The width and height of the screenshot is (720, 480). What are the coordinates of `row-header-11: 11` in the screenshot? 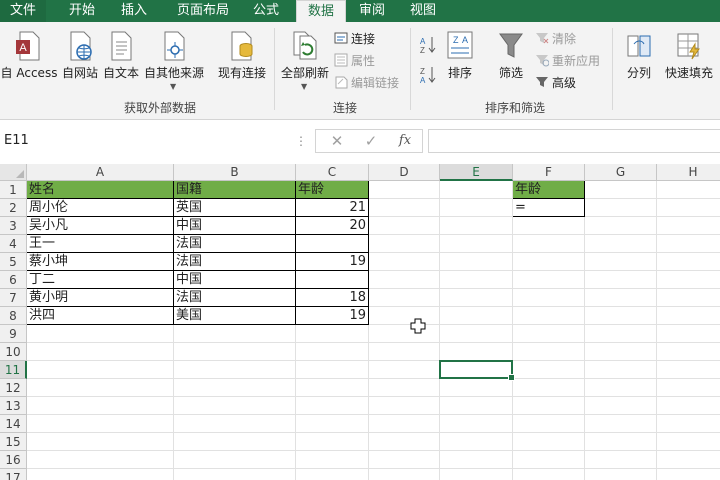 It's located at (13, 370).